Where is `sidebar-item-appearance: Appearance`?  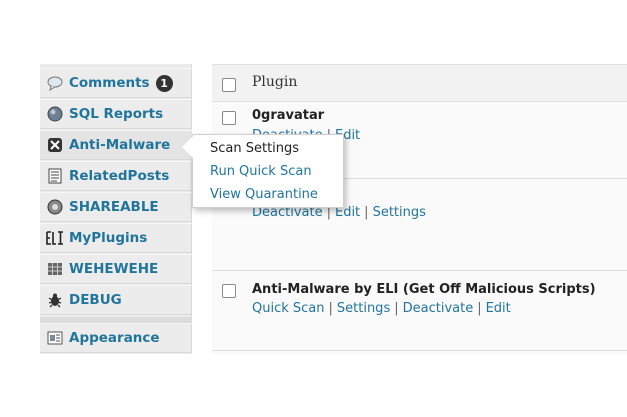
sidebar-item-appearance: Appearance is located at coordinates (116, 338).